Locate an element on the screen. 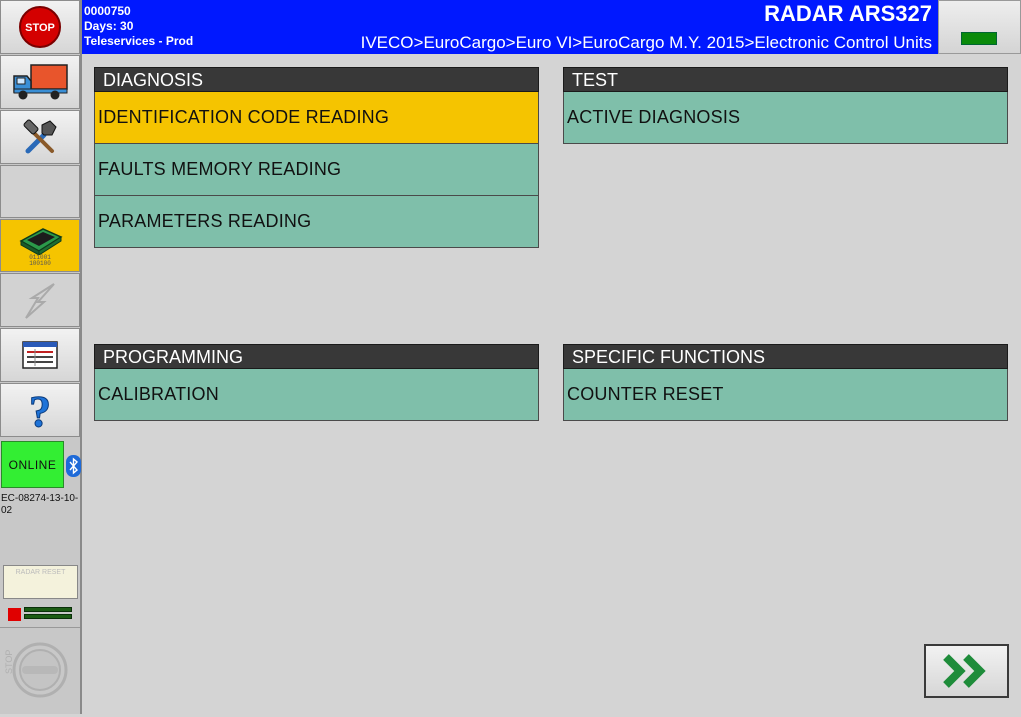  status-led is located at coordinates (979, 38).